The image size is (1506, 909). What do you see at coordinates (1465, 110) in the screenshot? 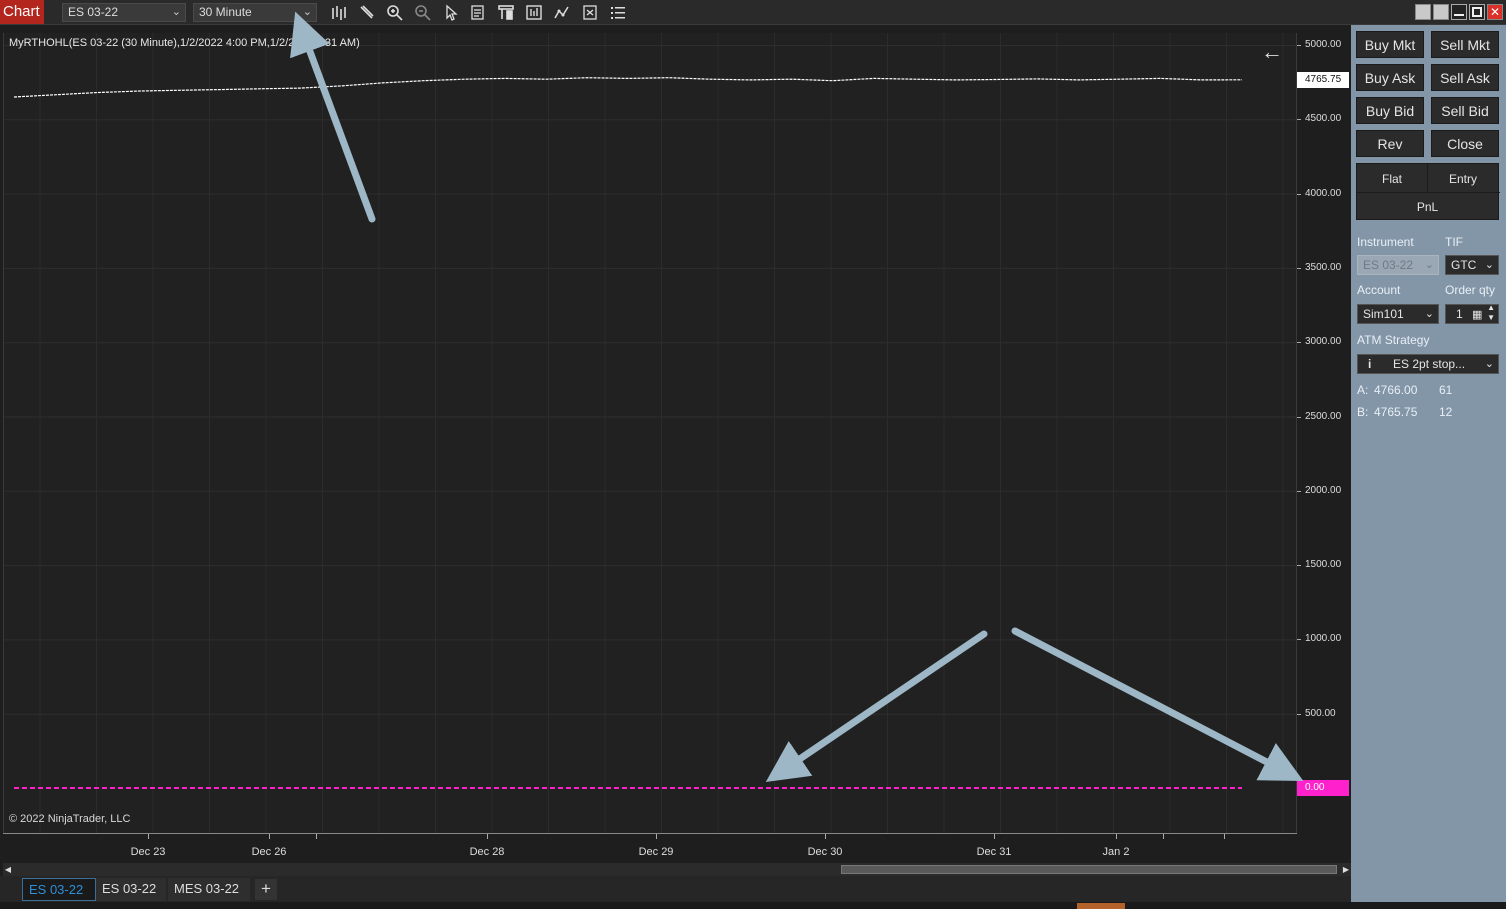
I see `sell-bid-button: Sell Bid` at bounding box center [1465, 110].